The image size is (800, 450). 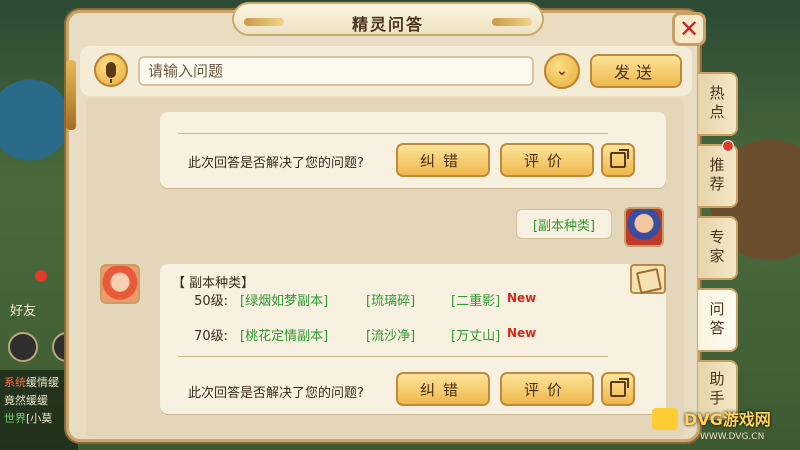 What do you see at coordinates (732, 437) in the screenshot?
I see `watermark-url: WWW.DVG.CN` at bounding box center [732, 437].